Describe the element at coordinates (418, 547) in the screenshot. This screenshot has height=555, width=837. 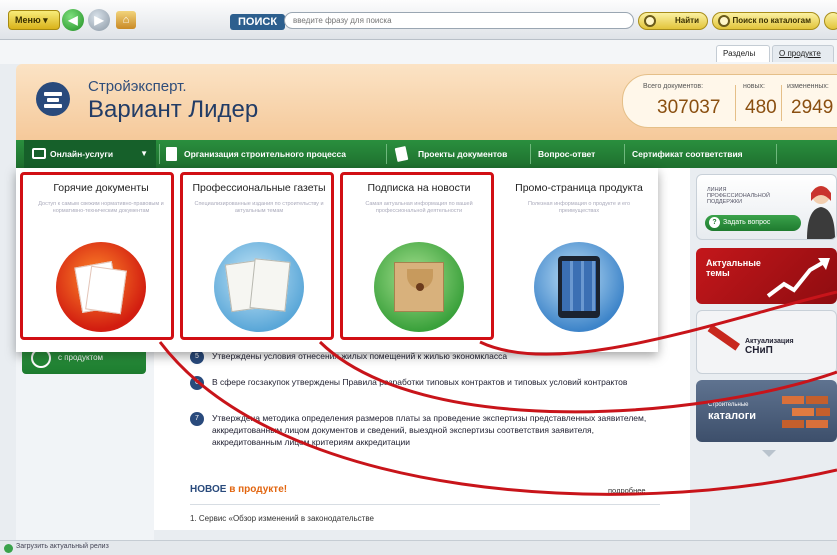
I see `status-bar: Загрузить актуальный релиз` at that location.